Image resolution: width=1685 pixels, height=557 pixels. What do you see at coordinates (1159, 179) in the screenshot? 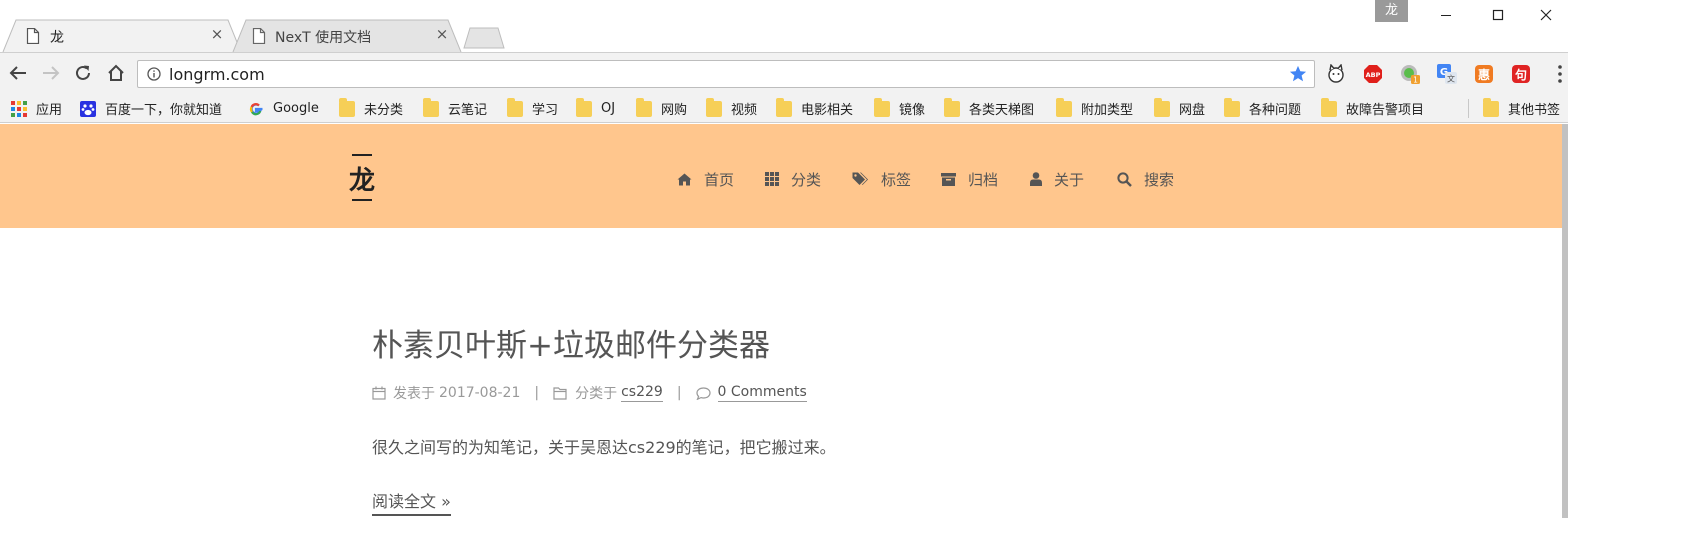
I see `menu-label: 搜索` at bounding box center [1159, 179].